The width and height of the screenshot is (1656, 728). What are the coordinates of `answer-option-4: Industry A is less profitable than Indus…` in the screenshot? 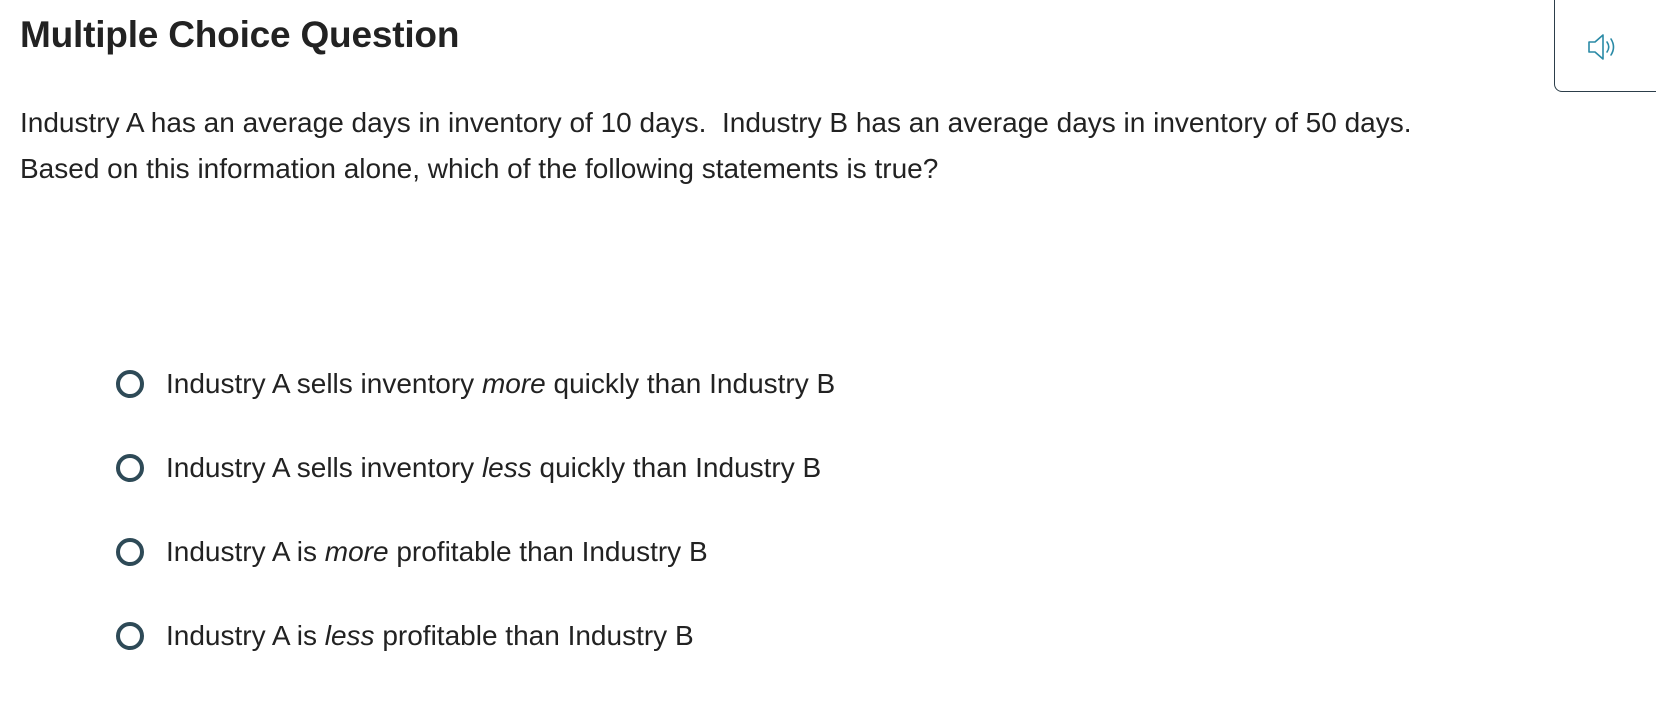 It's located at (475, 644).